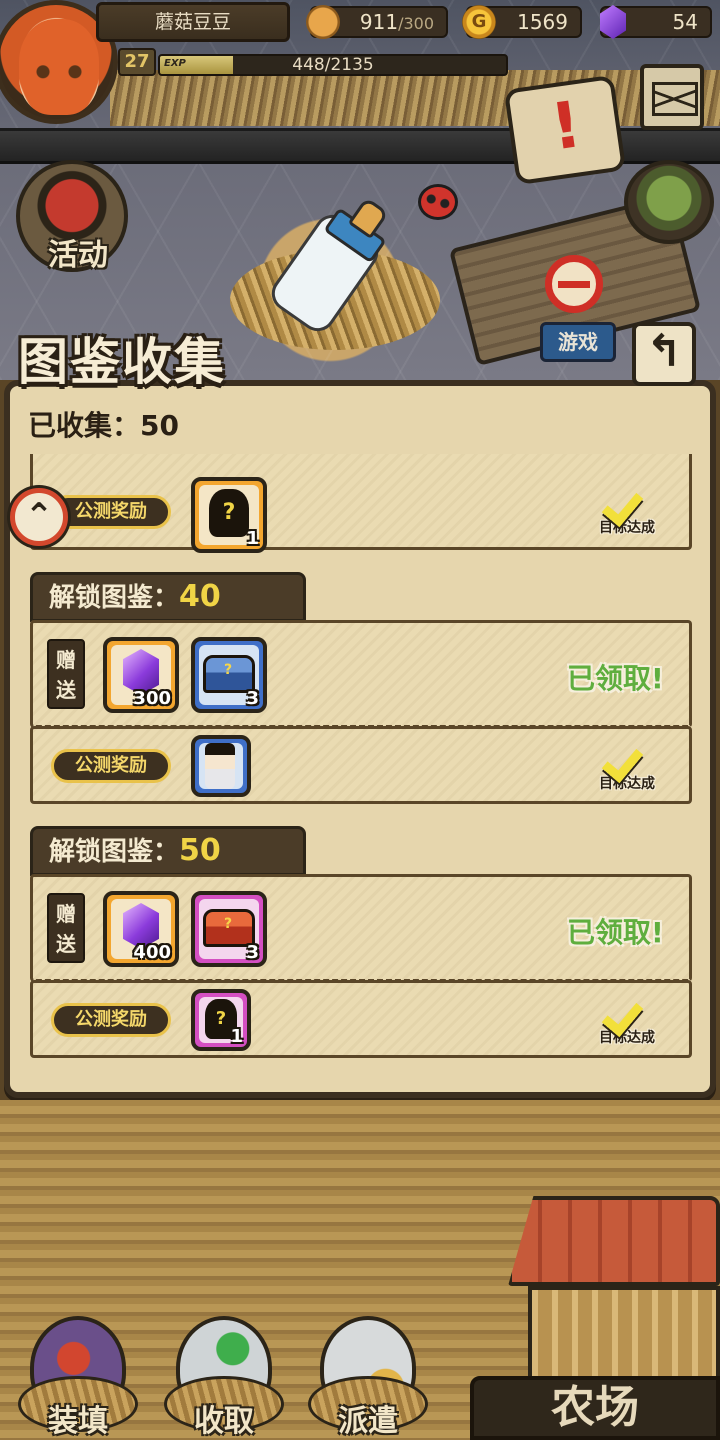 The image size is (720, 1440). What do you see at coordinates (669, 202) in the screenshot?
I see `backpack-button` at bounding box center [669, 202].